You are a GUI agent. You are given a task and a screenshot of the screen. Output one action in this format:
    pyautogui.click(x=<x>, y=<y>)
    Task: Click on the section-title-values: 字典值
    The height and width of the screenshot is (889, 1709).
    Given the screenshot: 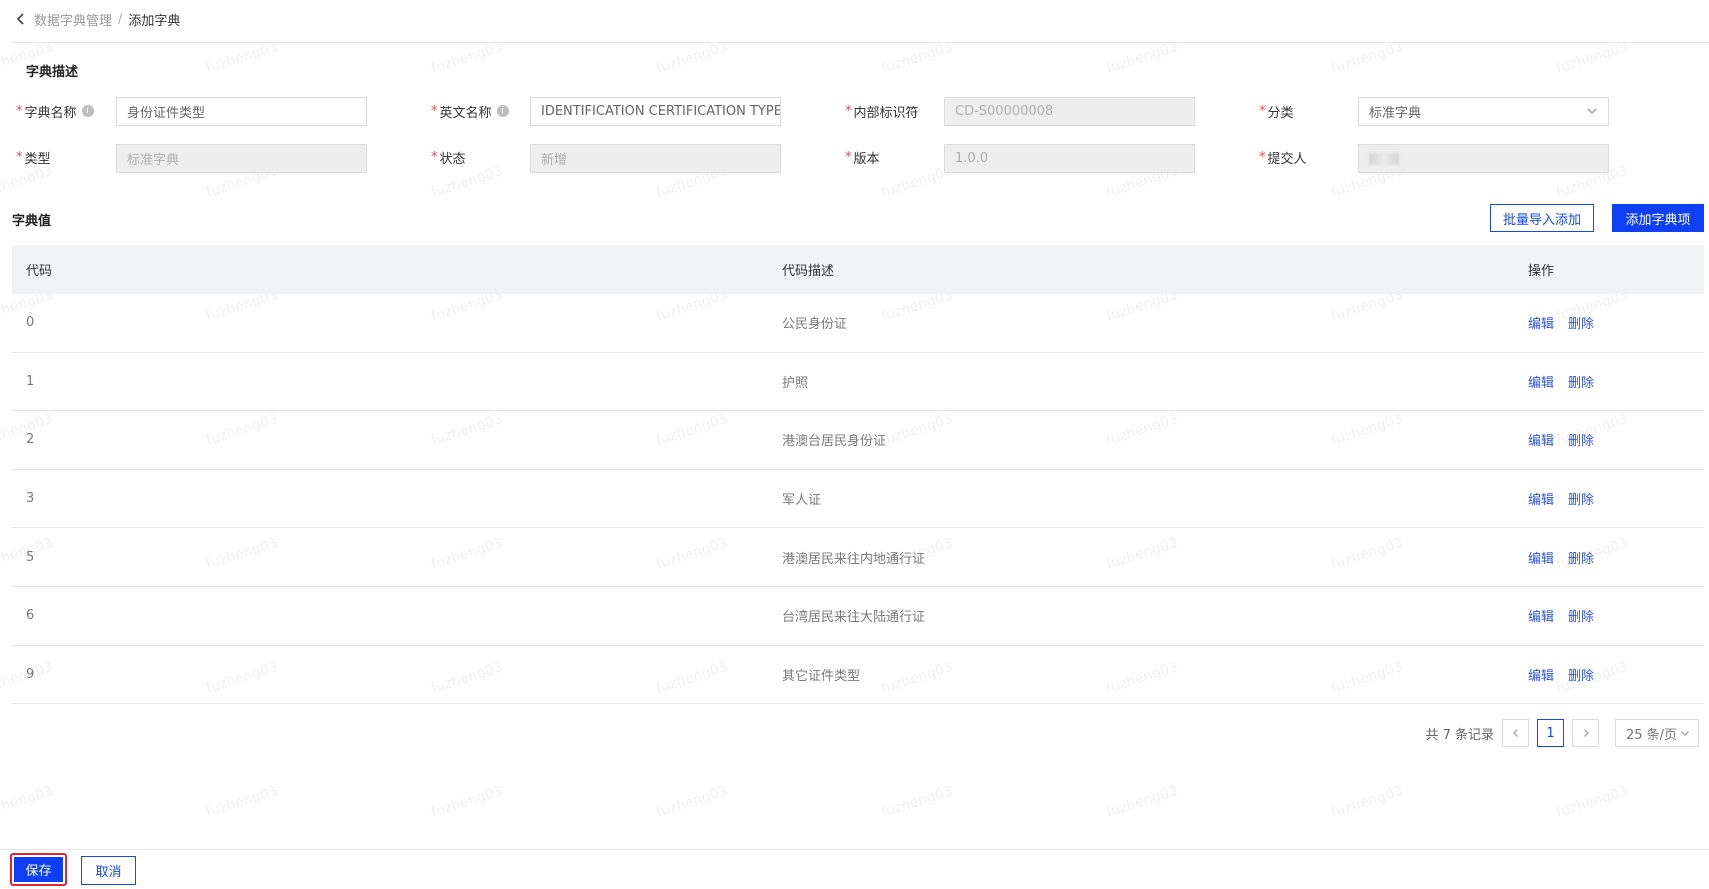 What is the action you would take?
    pyautogui.click(x=32, y=221)
    